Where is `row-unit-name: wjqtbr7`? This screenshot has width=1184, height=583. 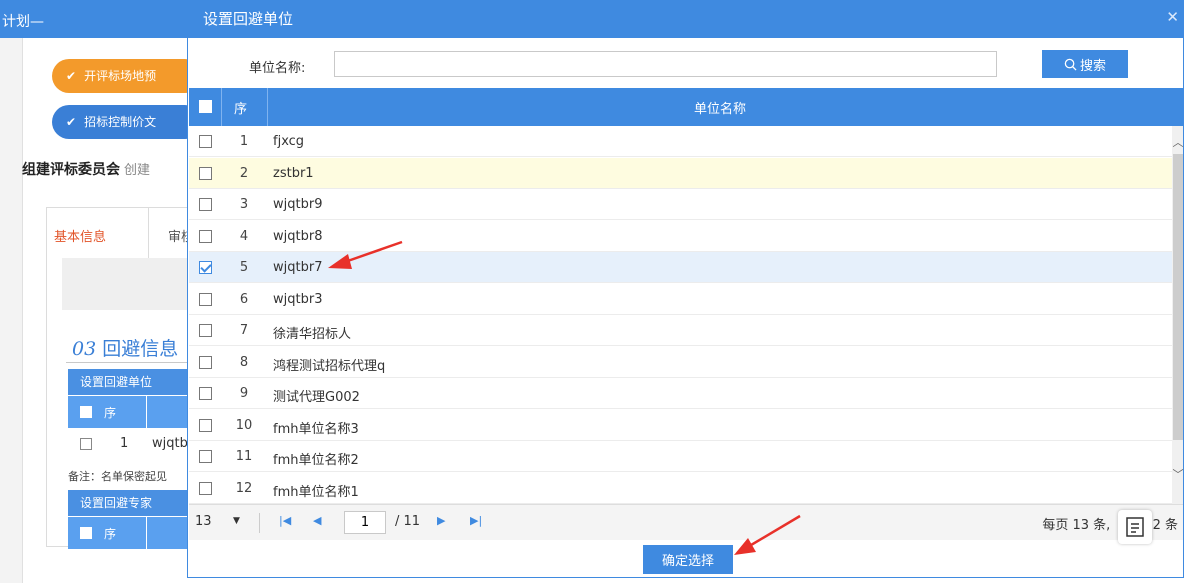
row-unit-name: wjqtbr7 is located at coordinates (298, 267).